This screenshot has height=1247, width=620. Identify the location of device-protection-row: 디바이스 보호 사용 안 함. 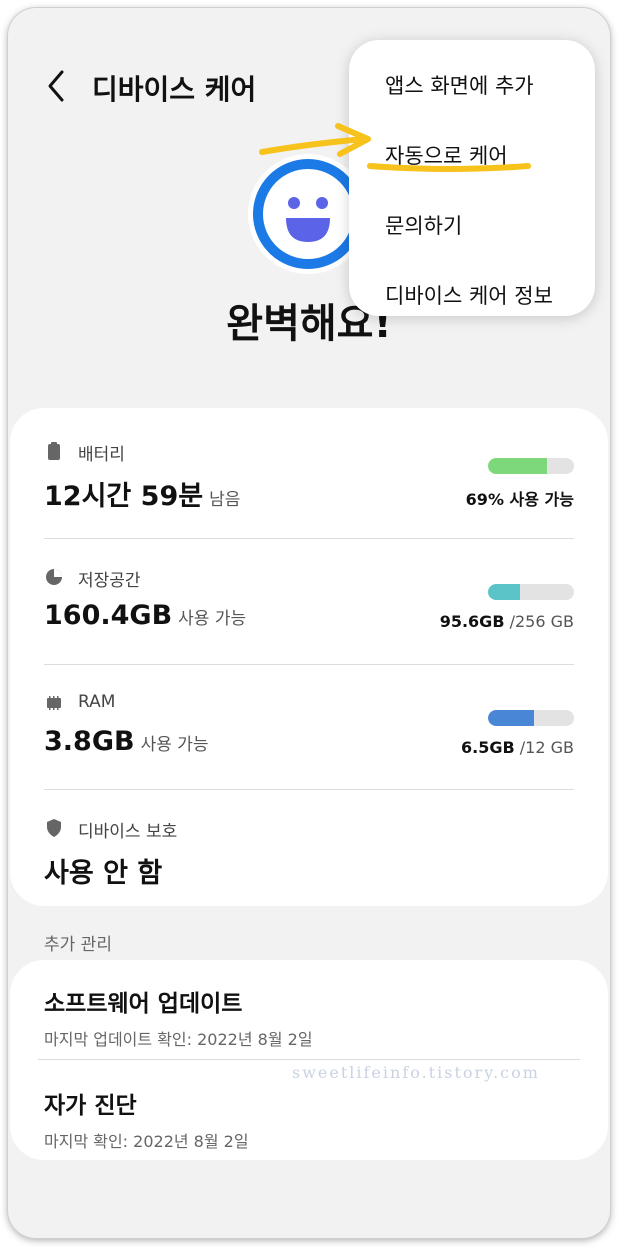
(309, 857).